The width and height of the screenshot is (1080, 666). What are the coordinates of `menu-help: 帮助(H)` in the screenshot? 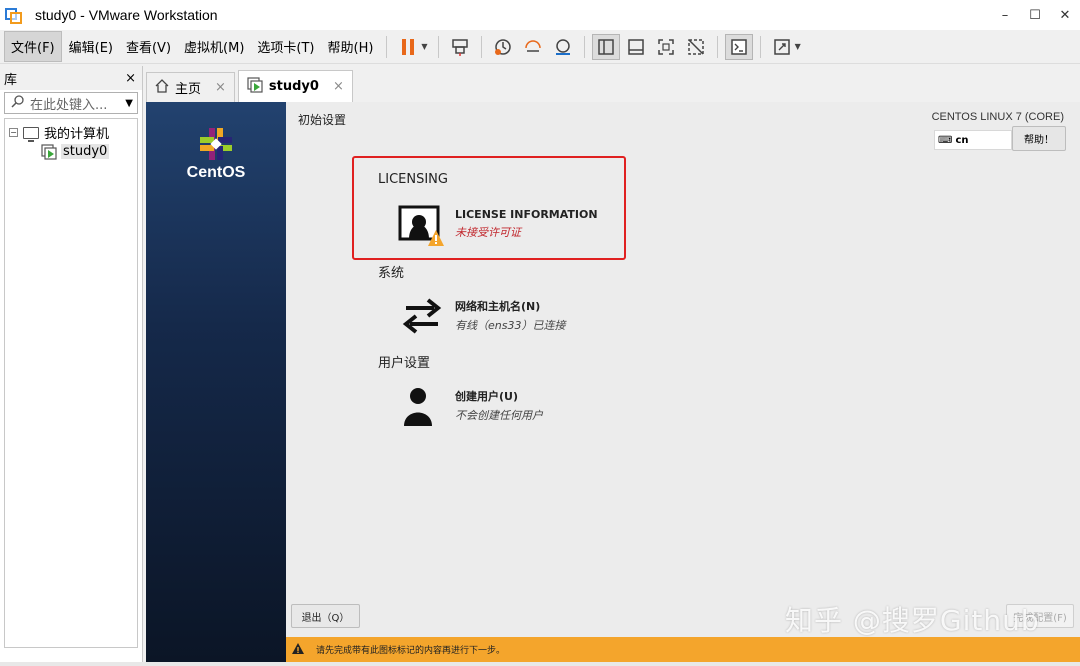 It's located at (351, 46).